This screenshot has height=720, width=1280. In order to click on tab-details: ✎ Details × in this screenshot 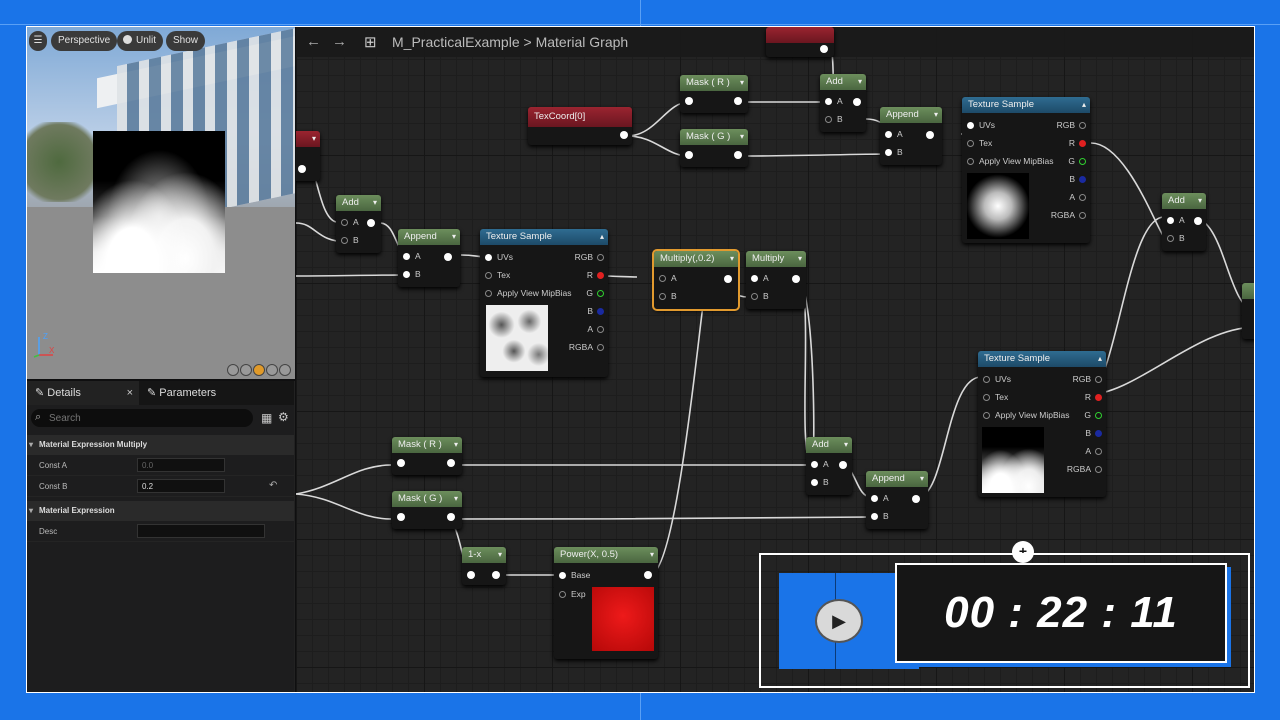, I will do `click(83, 393)`.